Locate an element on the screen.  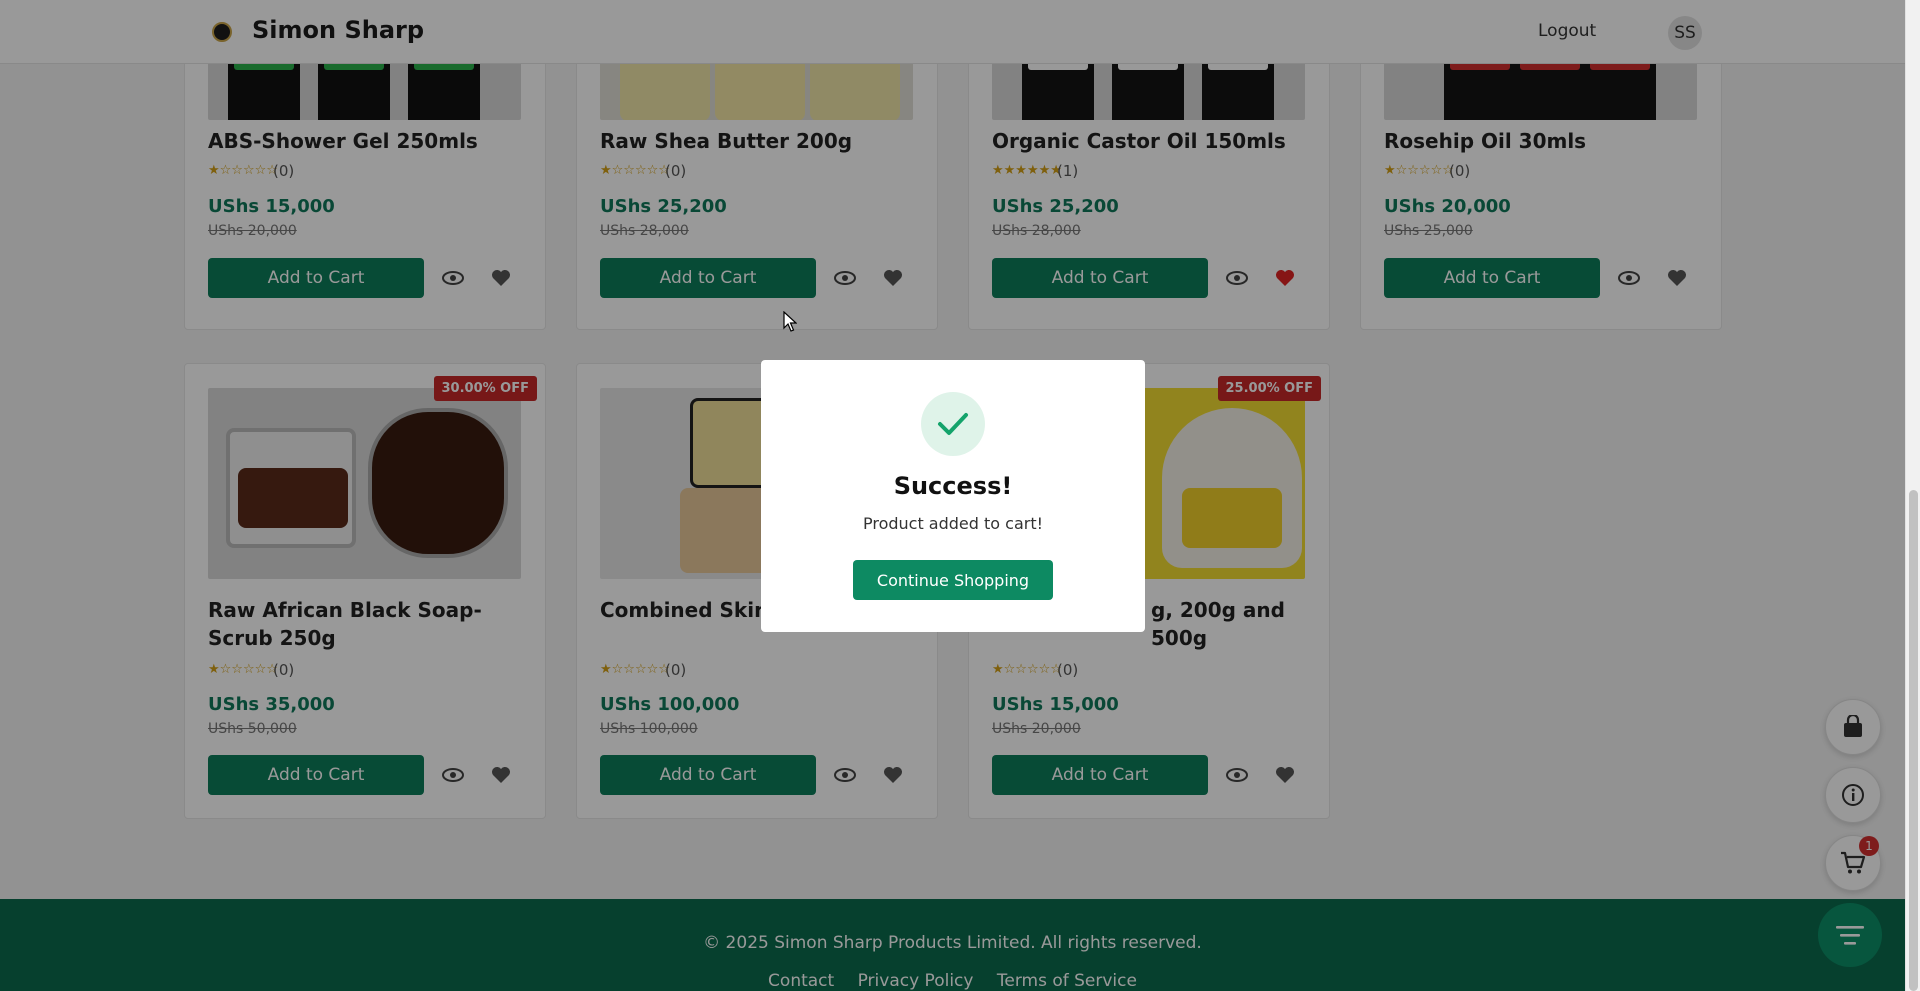
success-check-icon is located at coordinates (953, 424).